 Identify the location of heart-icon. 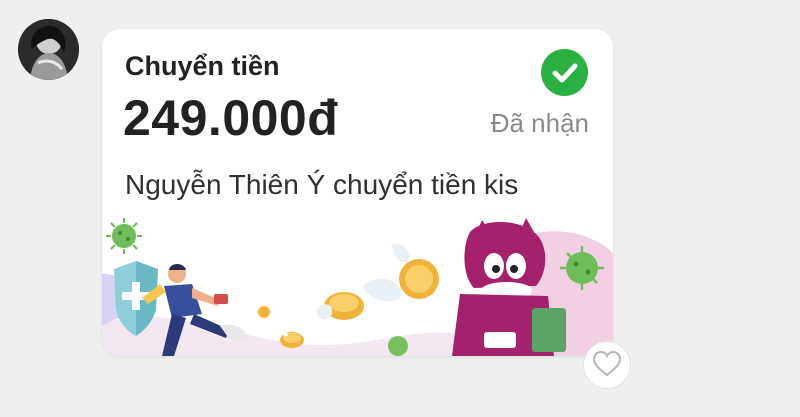
(607, 363).